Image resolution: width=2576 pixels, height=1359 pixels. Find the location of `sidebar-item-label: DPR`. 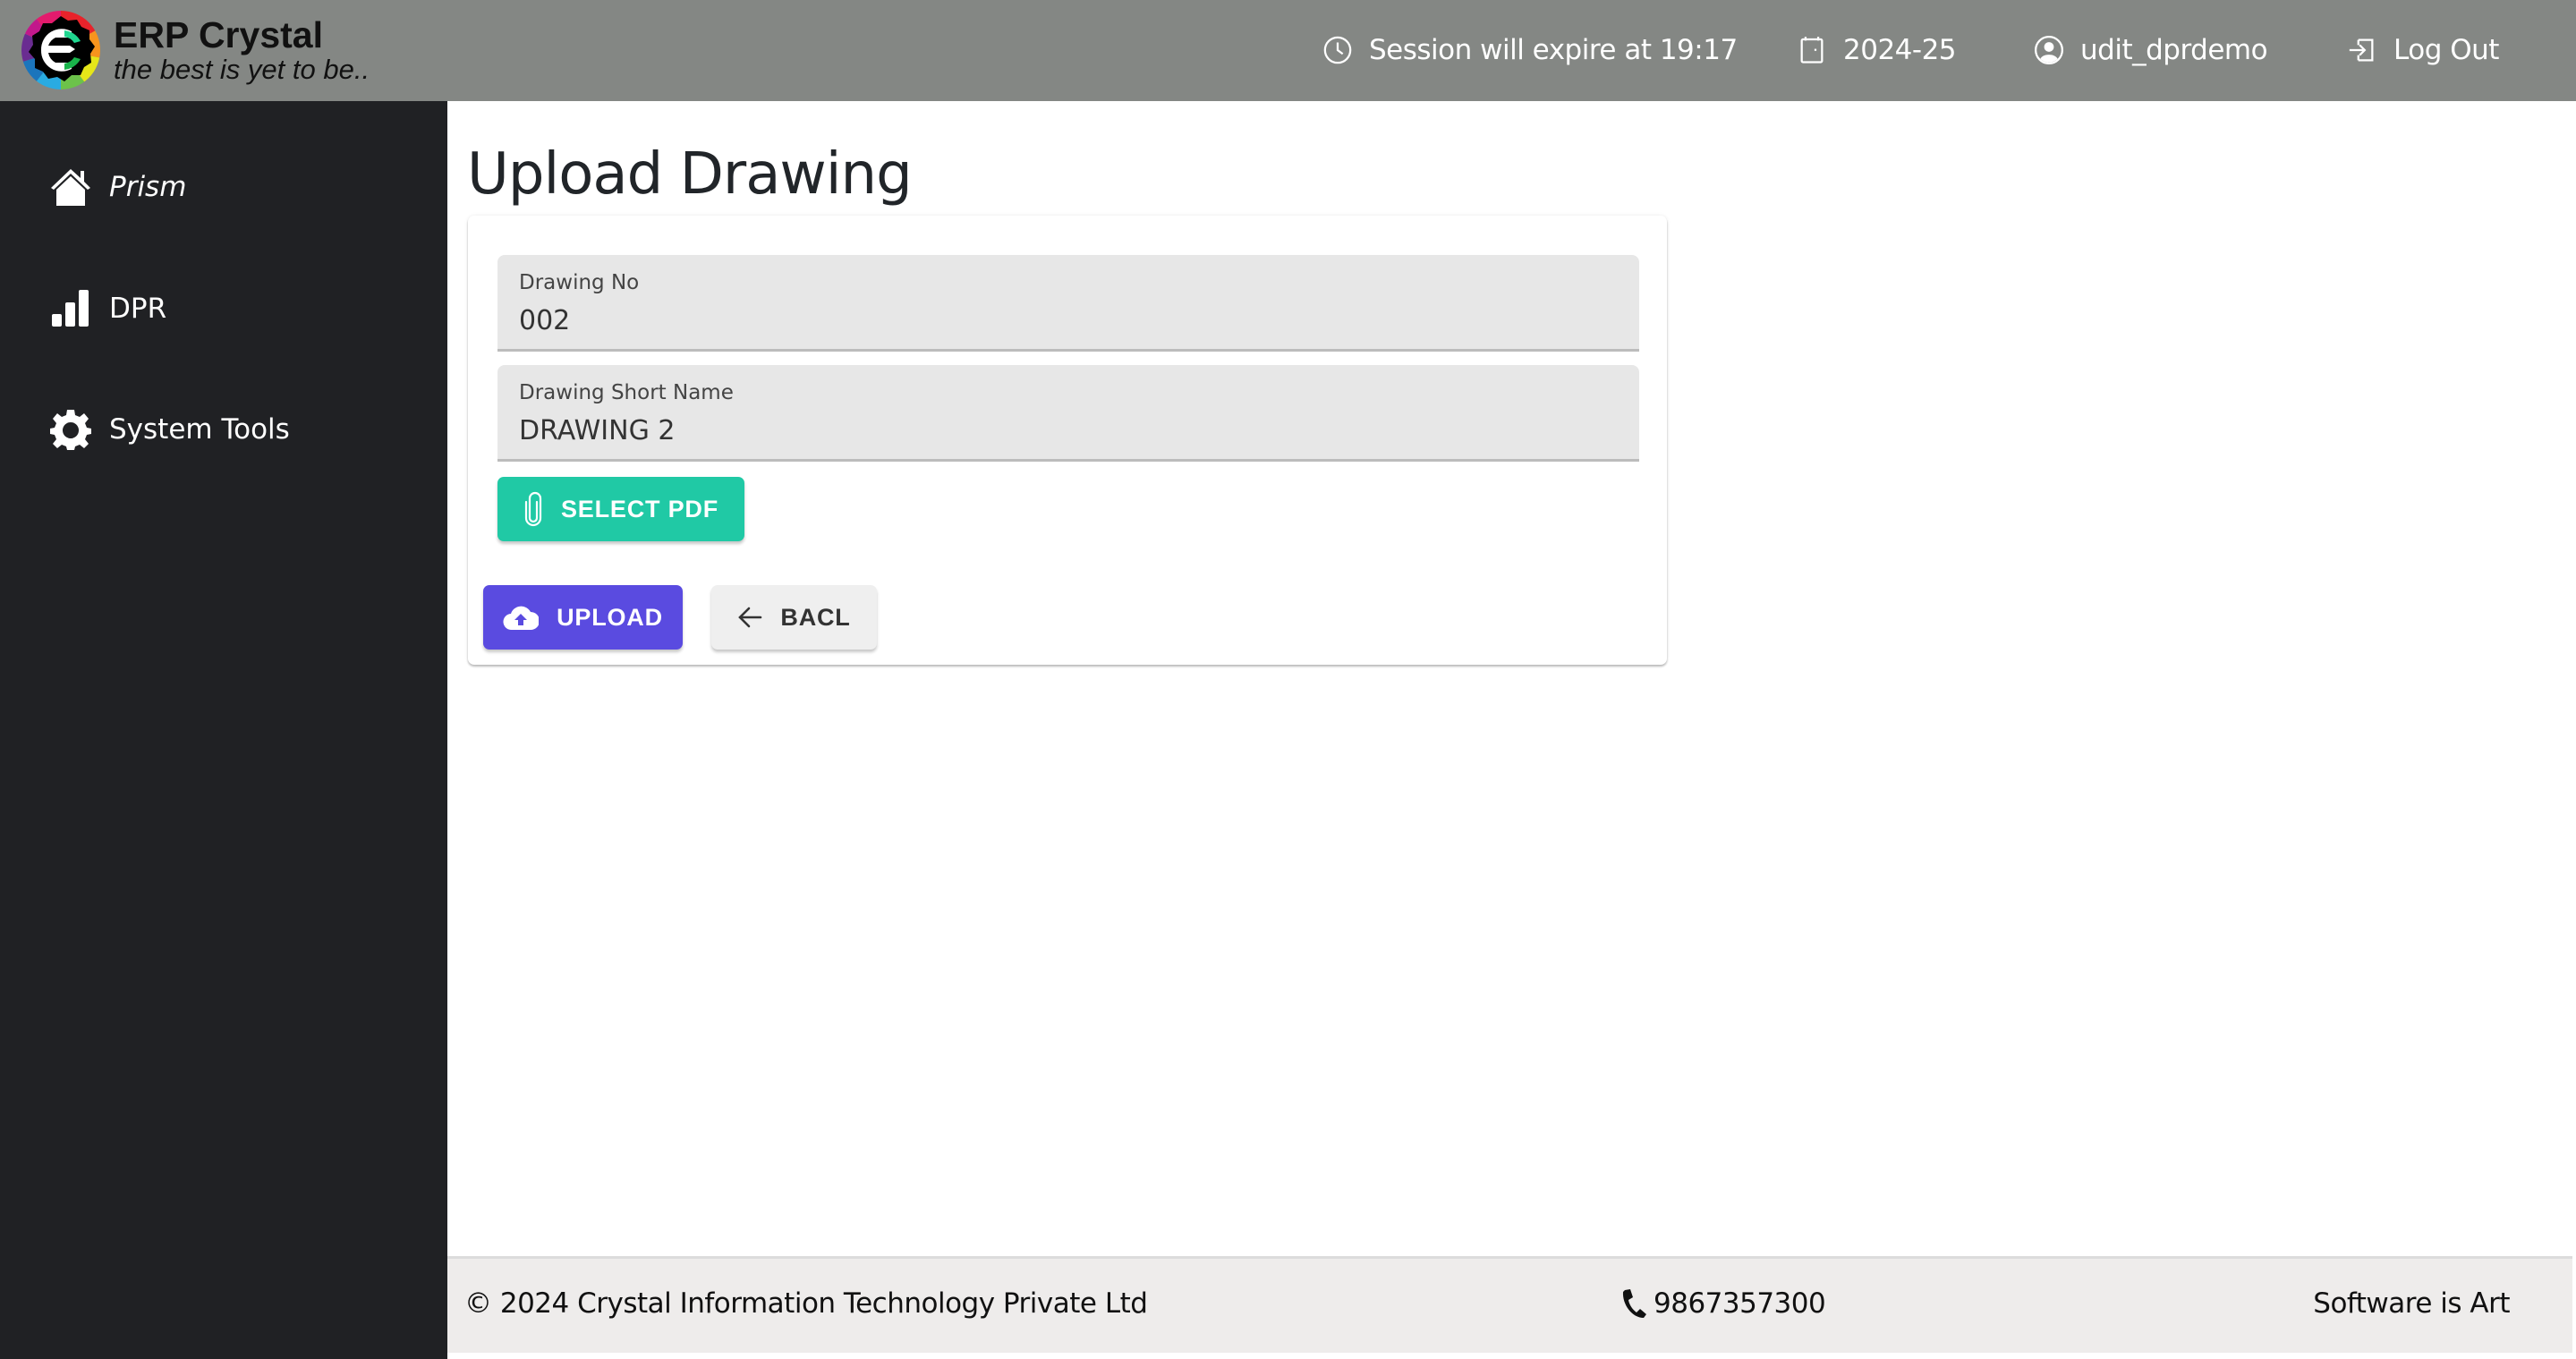

sidebar-item-label: DPR is located at coordinates (138, 309).